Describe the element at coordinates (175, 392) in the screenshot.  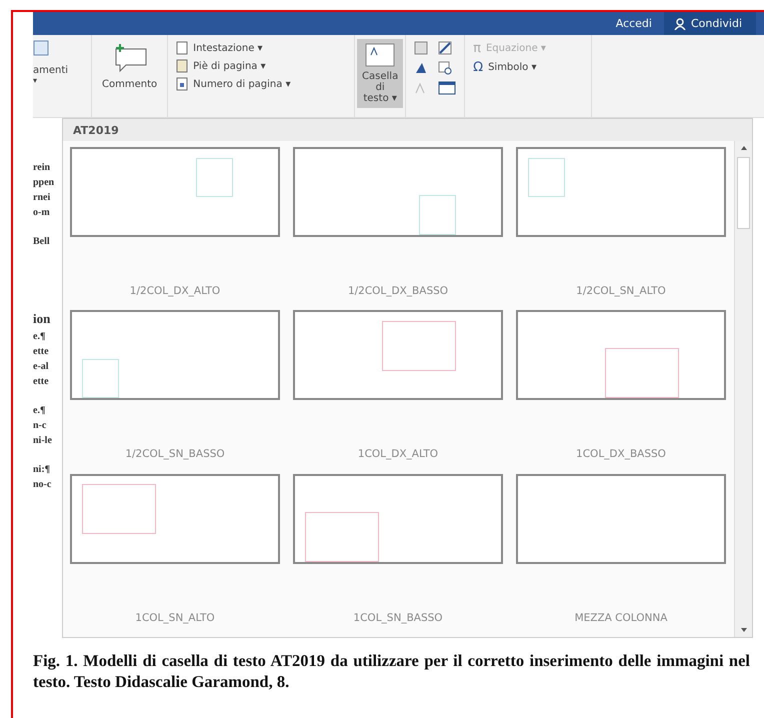
I see `gallery-item: 1/2COL_SN_BASSO` at that location.